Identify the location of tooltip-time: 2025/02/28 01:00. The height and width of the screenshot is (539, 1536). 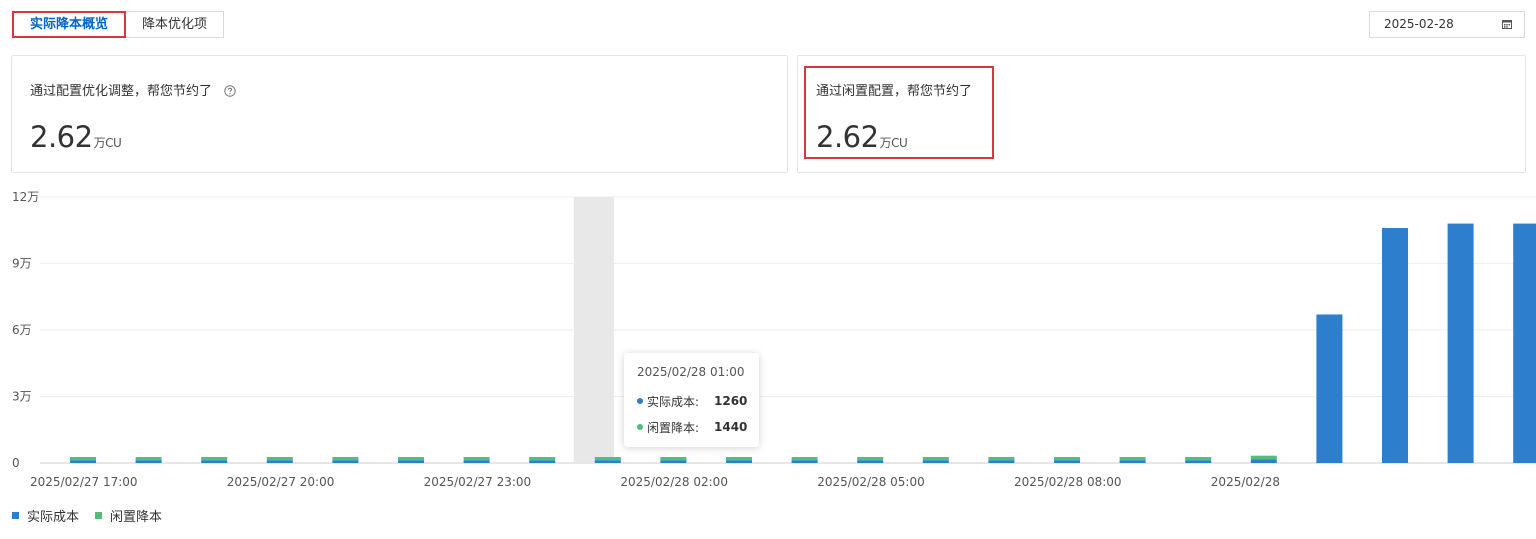
(691, 372).